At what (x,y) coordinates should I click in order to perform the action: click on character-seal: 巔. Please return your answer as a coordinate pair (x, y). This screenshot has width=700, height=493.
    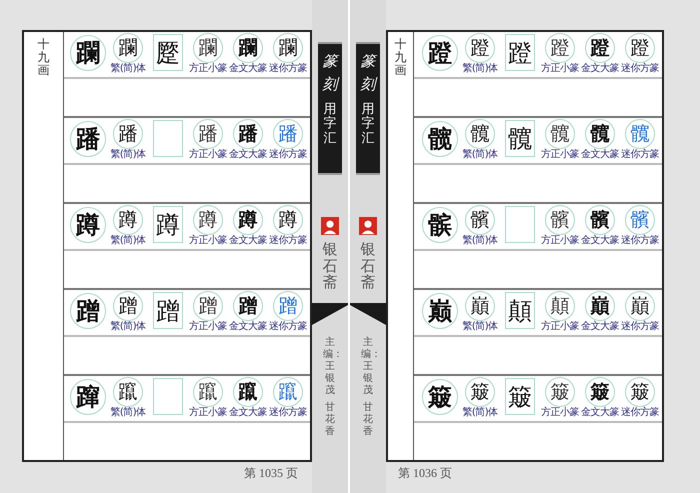
    Looking at the image, I should click on (480, 306).